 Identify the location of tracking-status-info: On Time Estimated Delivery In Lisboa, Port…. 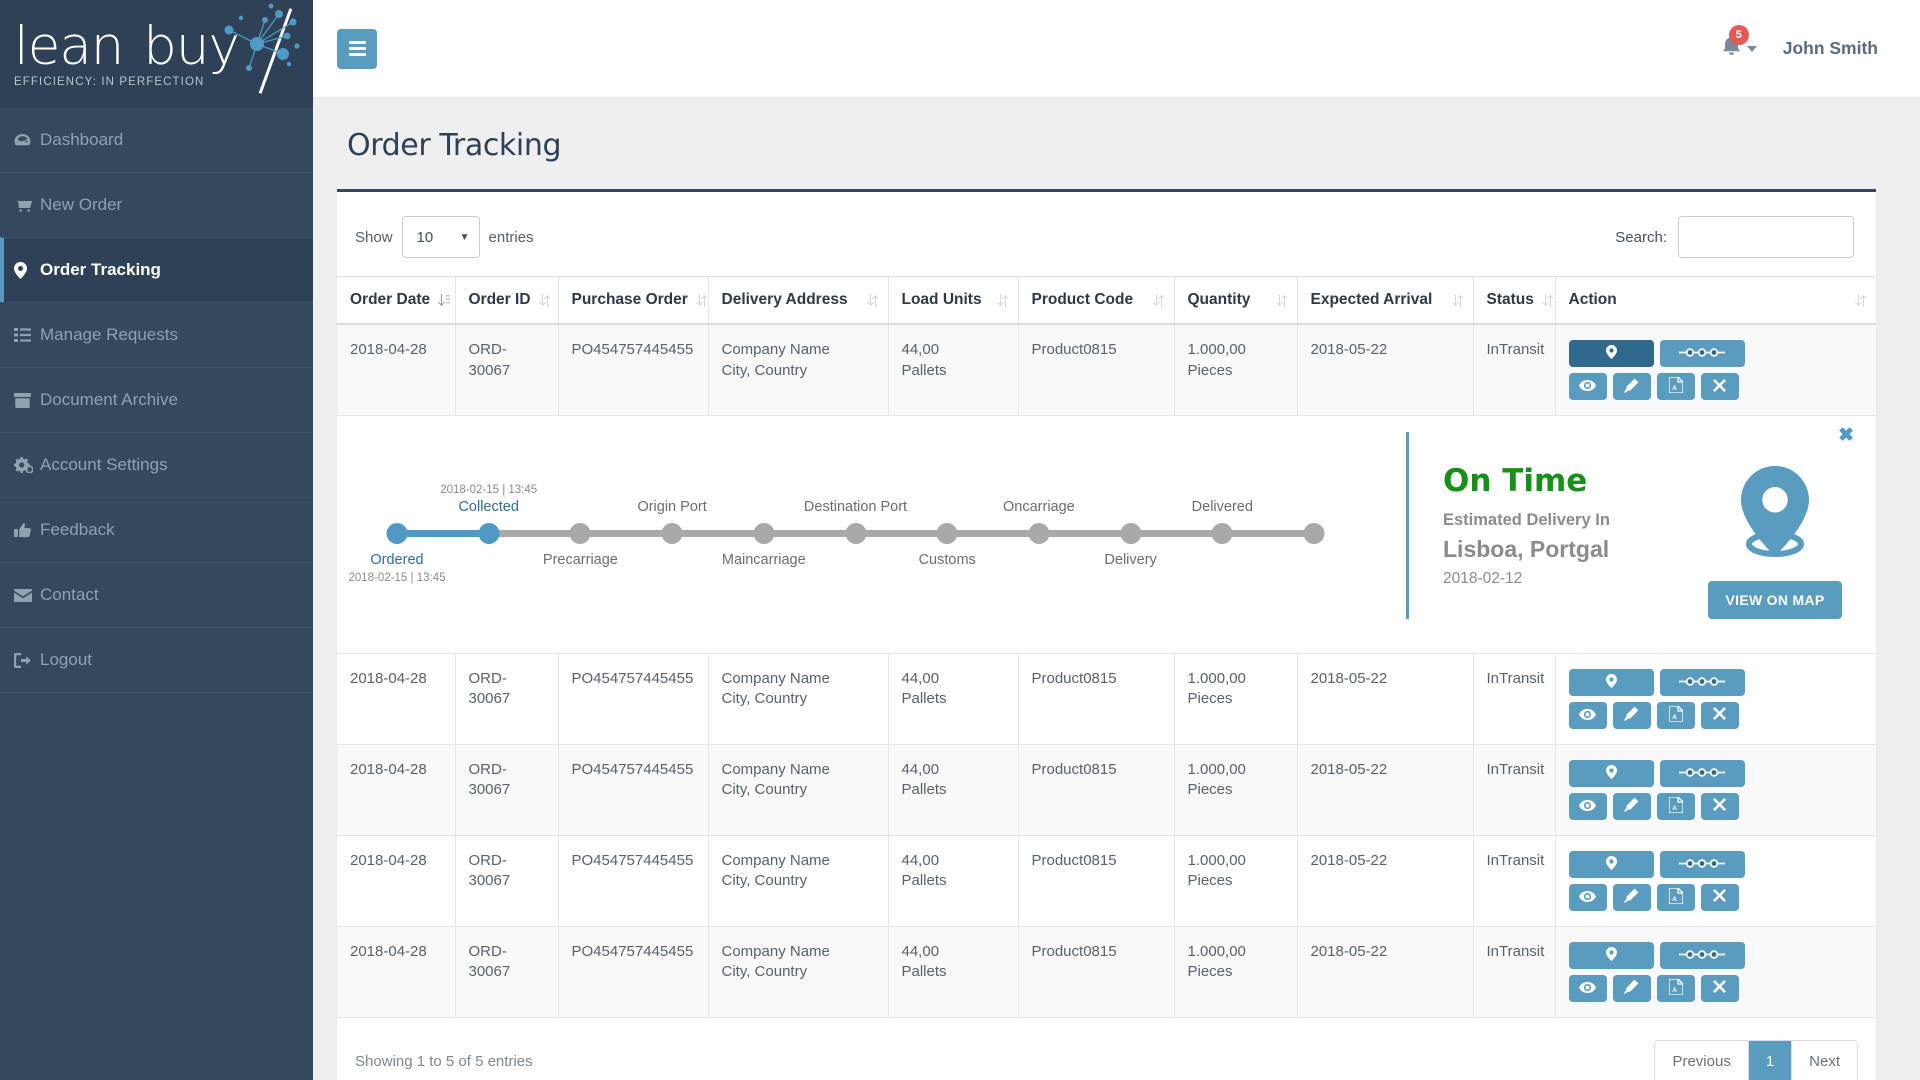
(1571, 527).